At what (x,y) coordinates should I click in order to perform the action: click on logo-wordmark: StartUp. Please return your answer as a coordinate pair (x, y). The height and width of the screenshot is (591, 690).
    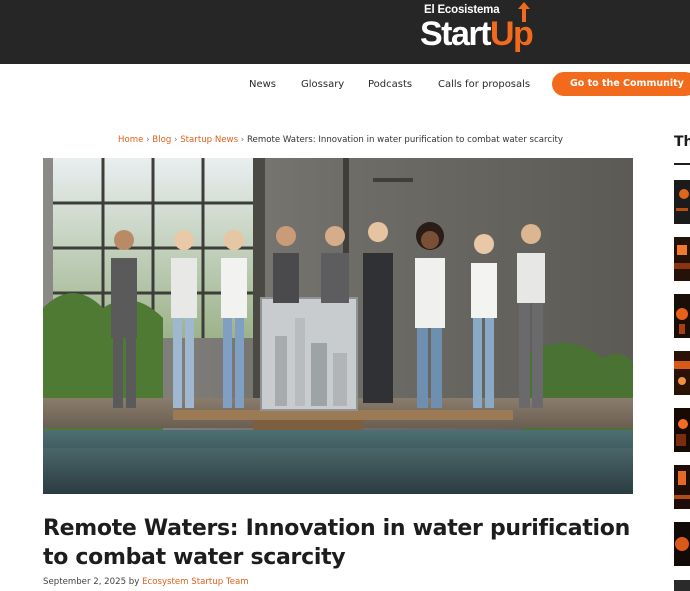
    Looking at the image, I should click on (477, 34).